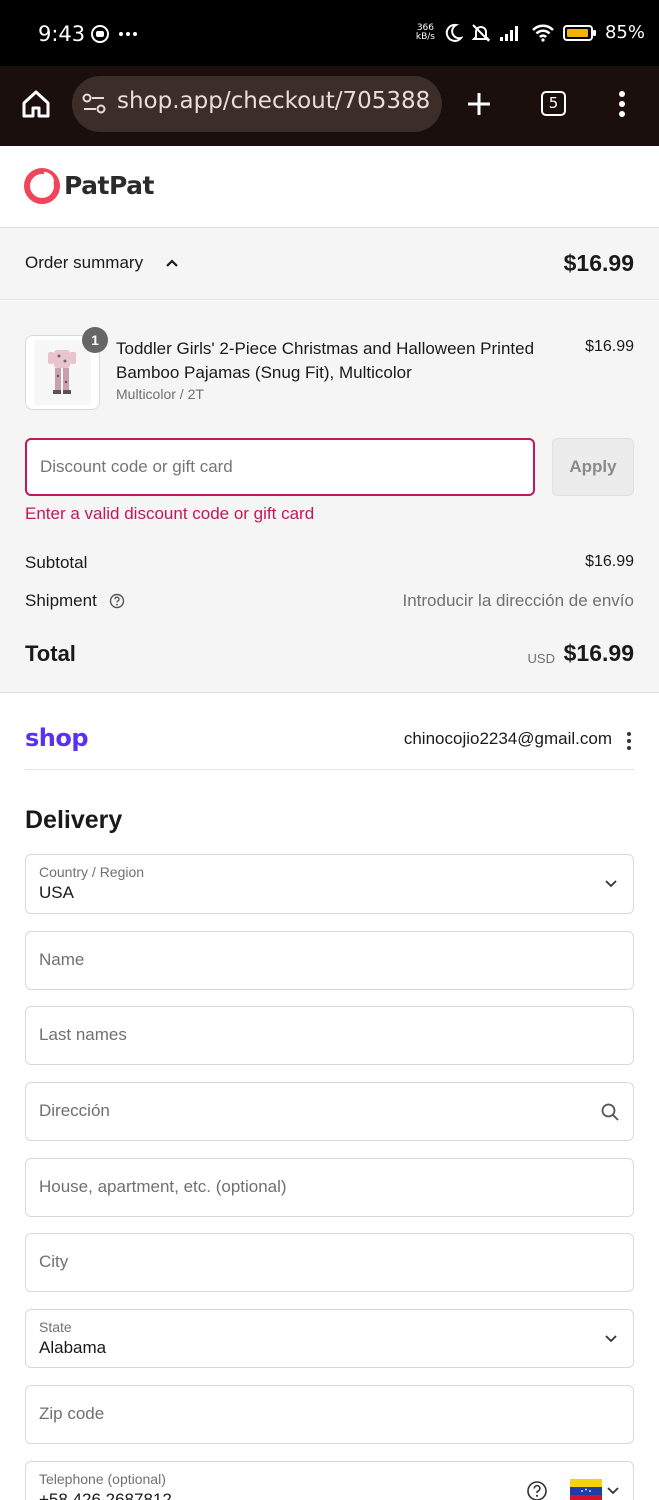 The width and height of the screenshot is (659, 1500). I want to click on venezuela-flag-icon, so click(586, 1489).